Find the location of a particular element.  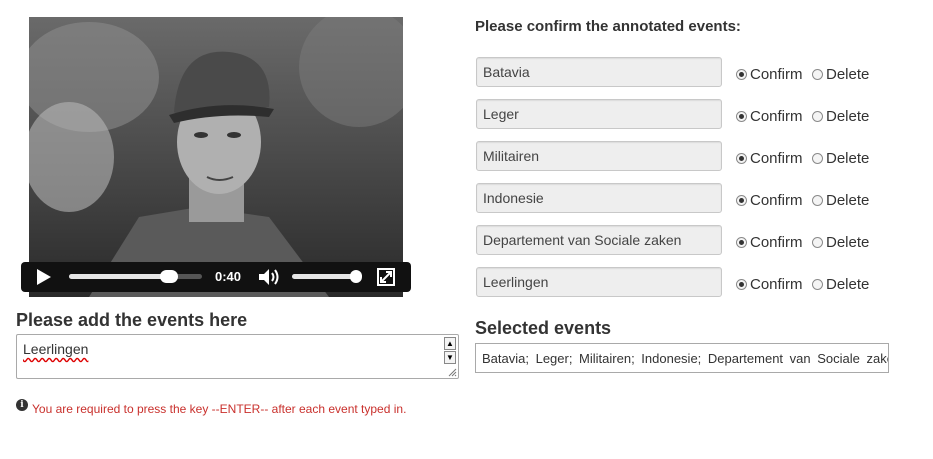

event-row: Indonesie Confirm Delete is located at coordinates (686, 198).